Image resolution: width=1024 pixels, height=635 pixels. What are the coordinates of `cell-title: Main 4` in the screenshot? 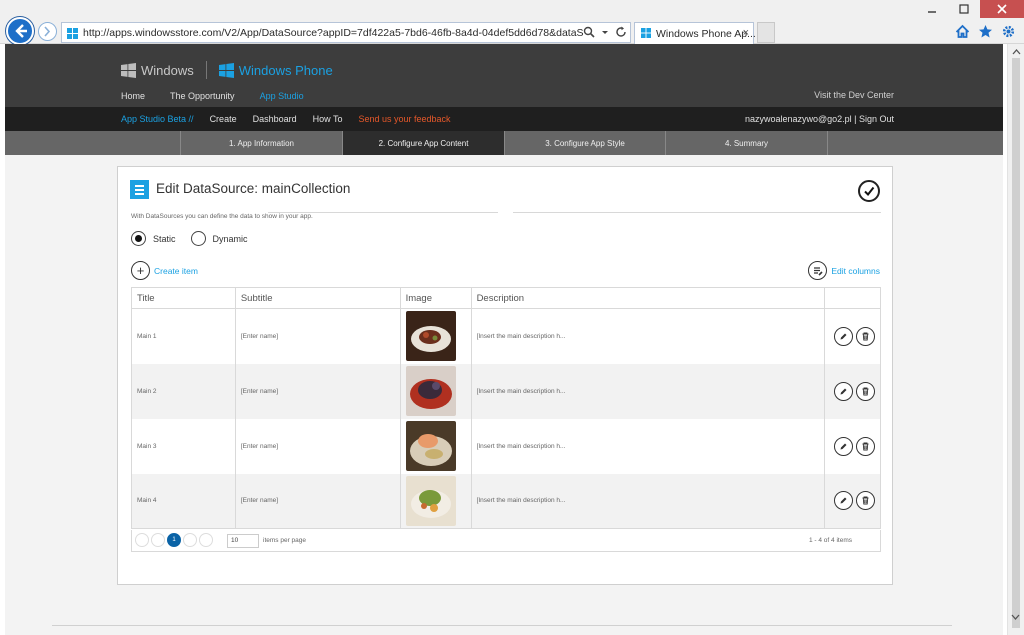 It's located at (183, 501).